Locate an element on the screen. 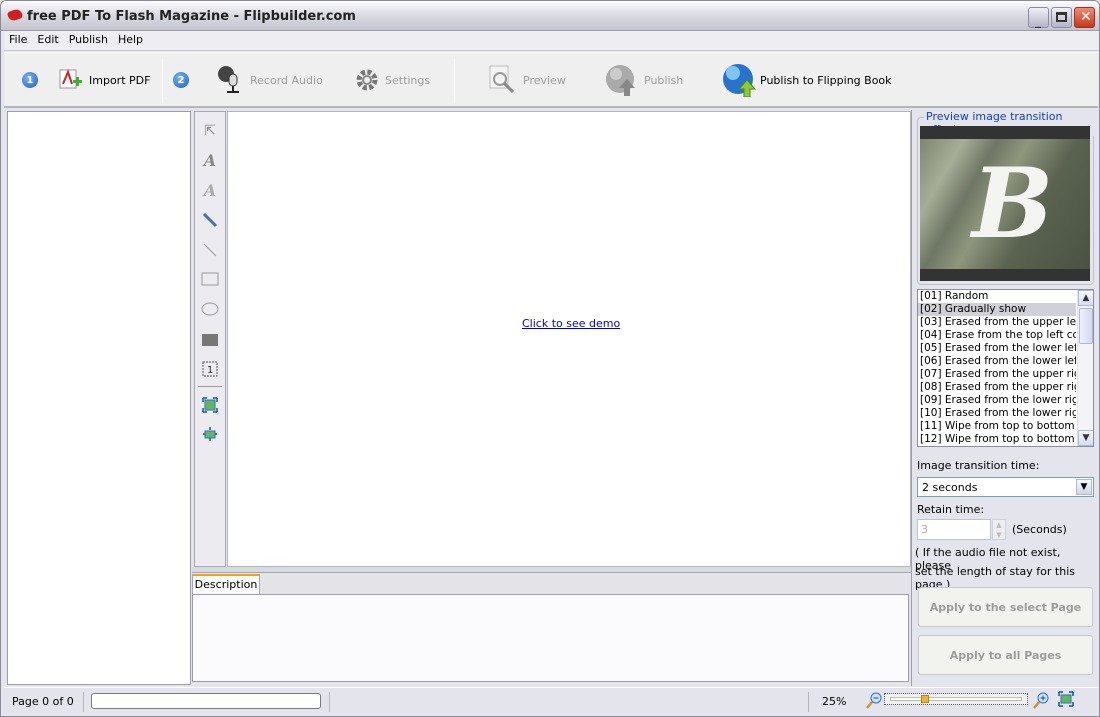 Image resolution: width=1100 pixels, height=717 pixels. demo-link: Click to see demo is located at coordinates (571, 323).